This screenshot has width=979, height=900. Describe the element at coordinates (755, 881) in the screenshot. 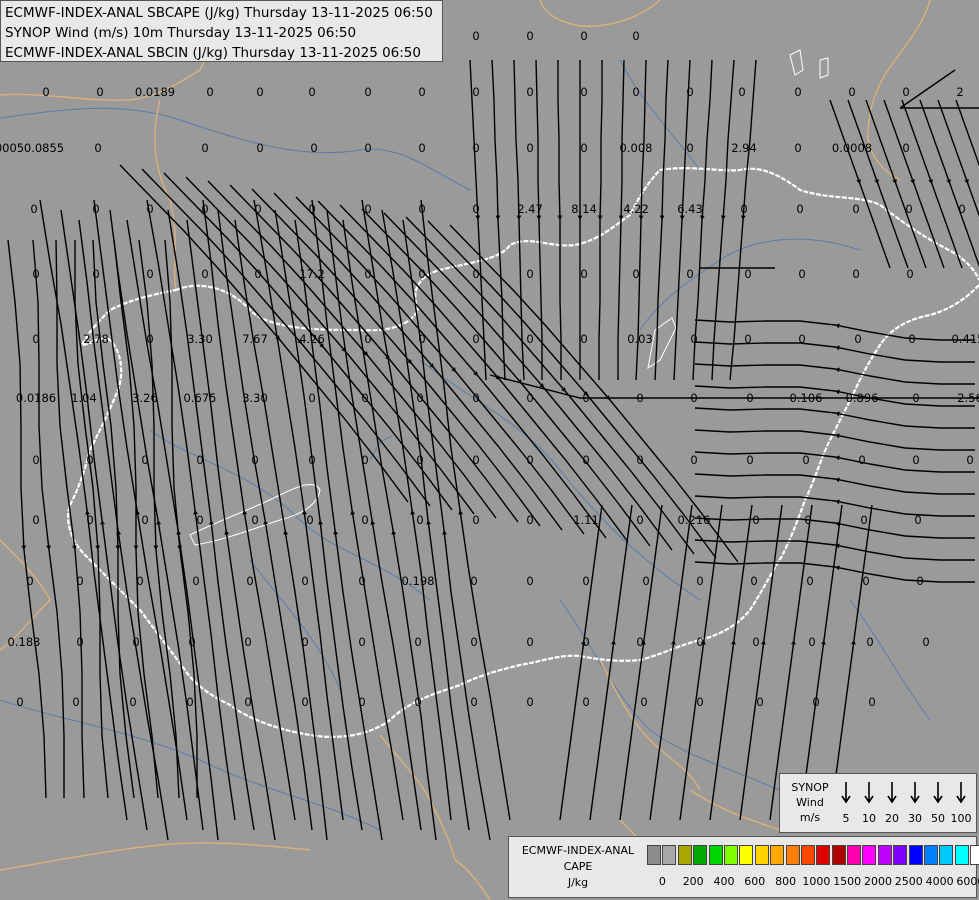

I see `cape-tick-label: 600` at that location.